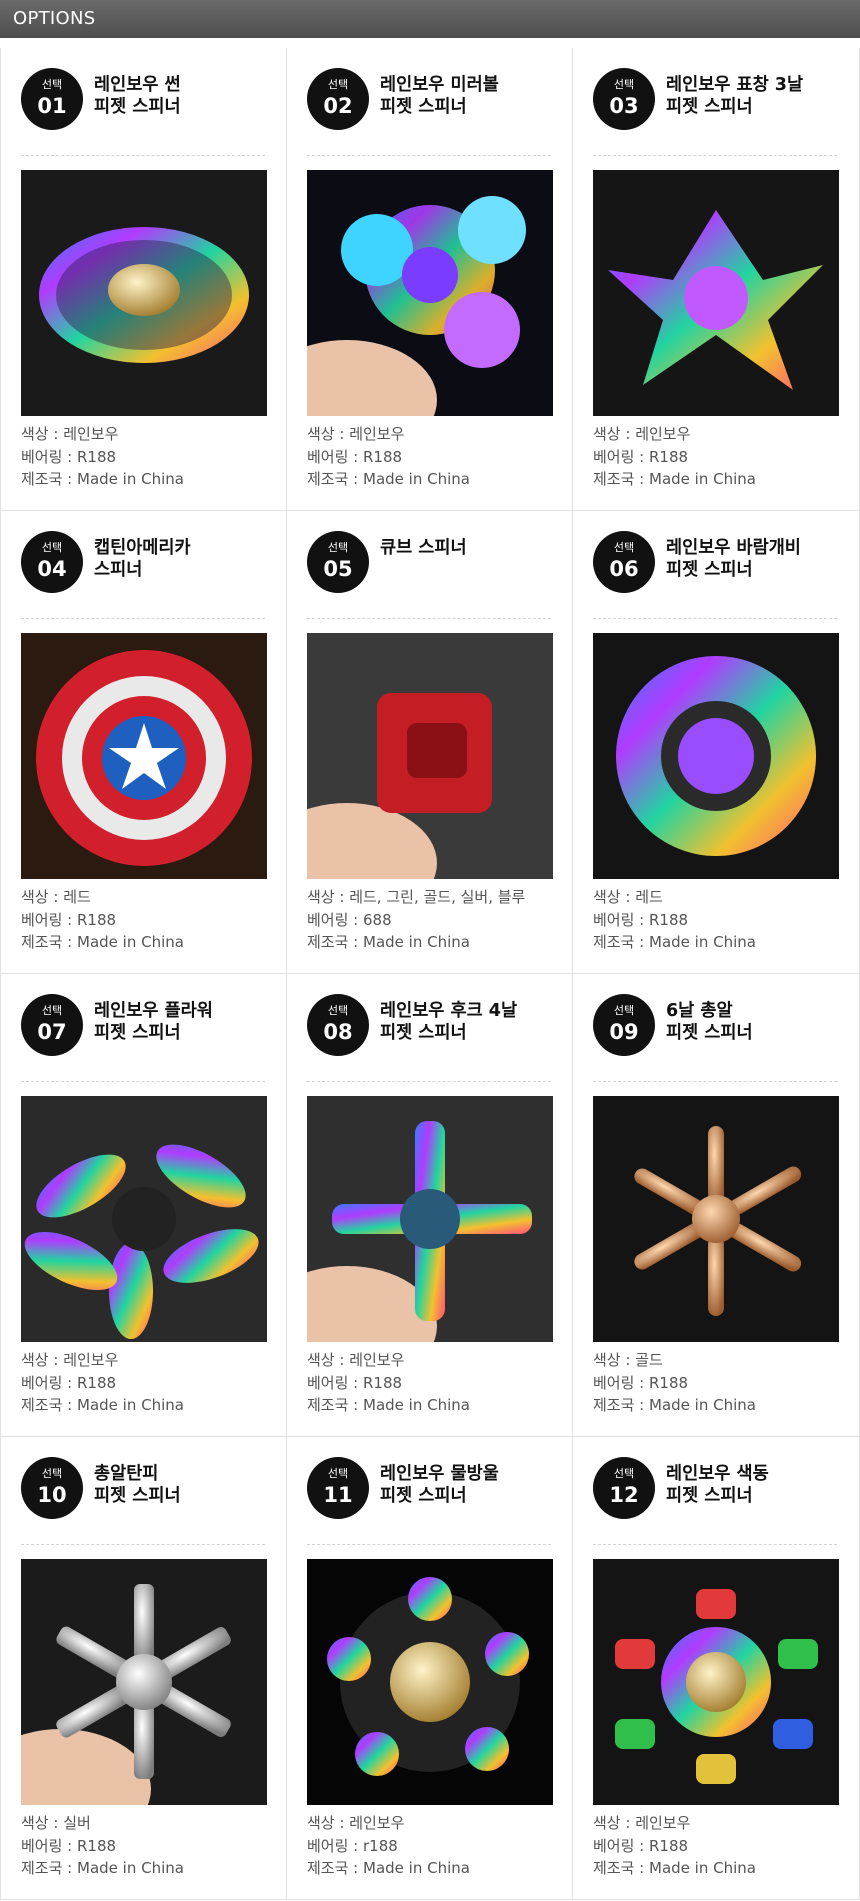 The height and width of the screenshot is (1901, 860). Describe the element at coordinates (437, 897) in the screenshot. I see `spec-color-value: 레드, 그린, 골드, 실버, 블루` at that location.